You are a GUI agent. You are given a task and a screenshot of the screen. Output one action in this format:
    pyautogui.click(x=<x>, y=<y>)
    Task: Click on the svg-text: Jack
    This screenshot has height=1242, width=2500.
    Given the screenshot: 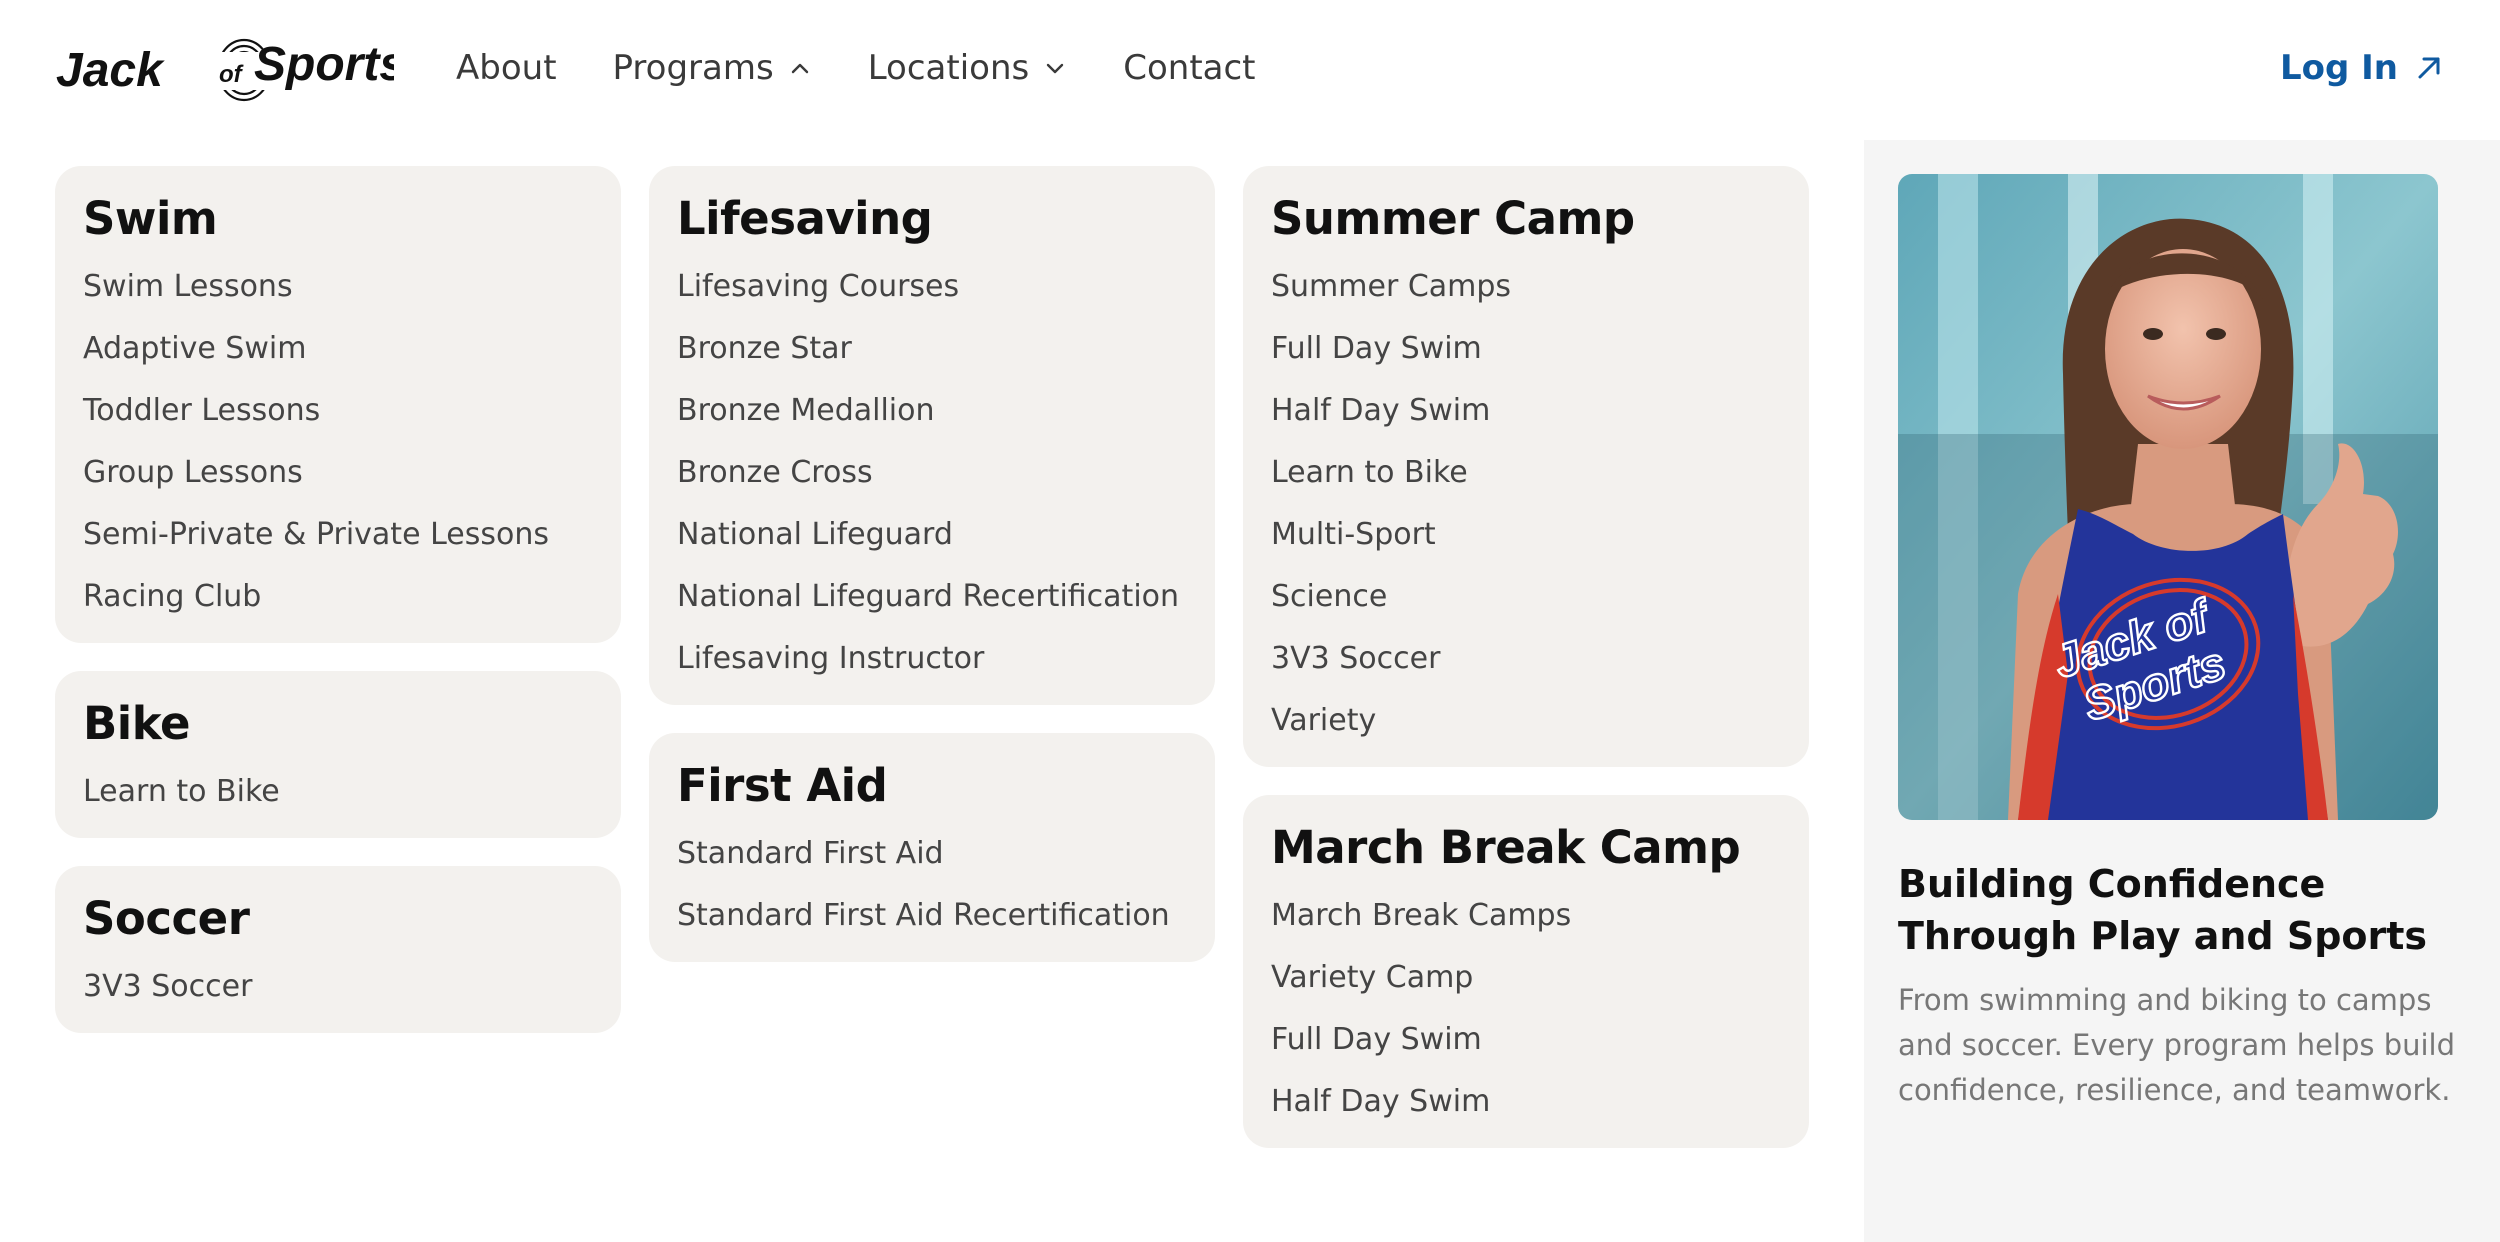 What is the action you would take?
    pyautogui.click(x=110, y=70)
    